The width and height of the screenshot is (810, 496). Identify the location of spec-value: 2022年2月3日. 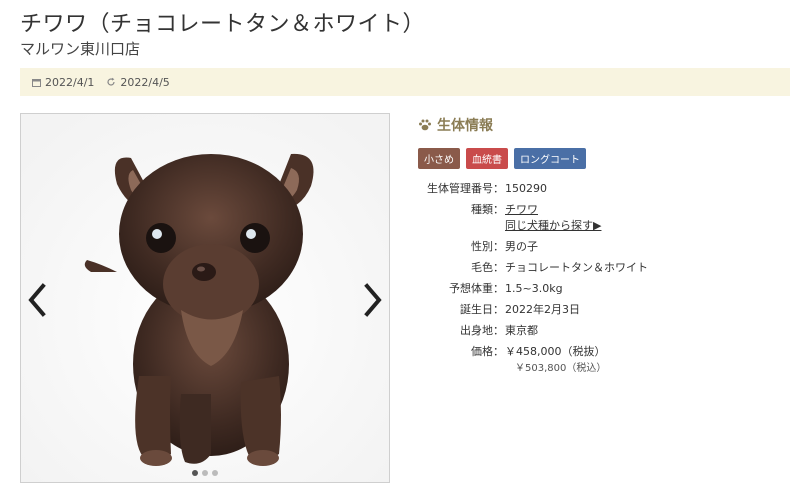
(542, 309).